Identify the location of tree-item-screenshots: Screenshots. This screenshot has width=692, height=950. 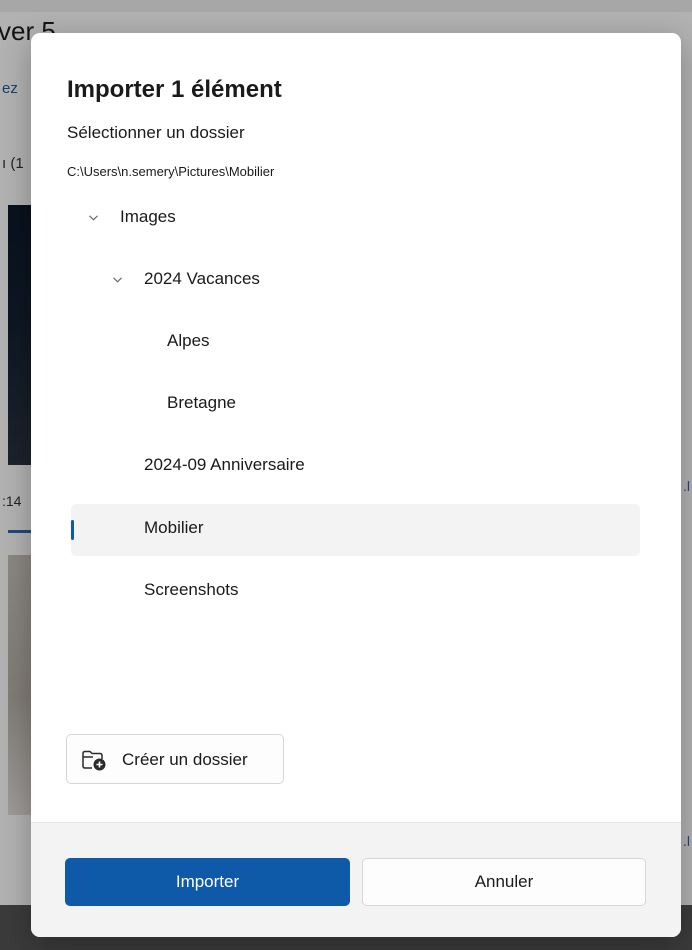
(355, 592).